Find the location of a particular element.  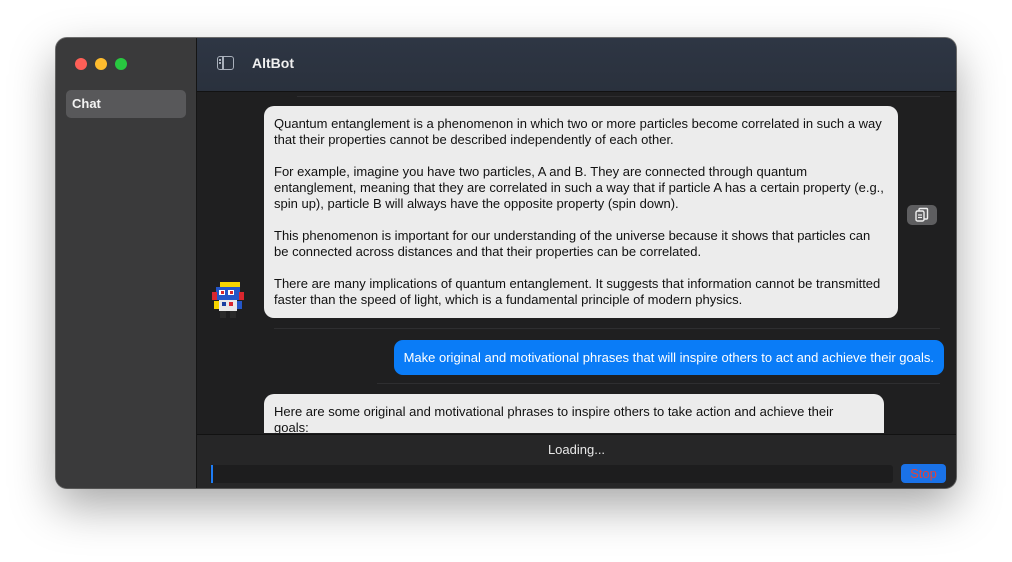

text-caret is located at coordinates (212, 474).